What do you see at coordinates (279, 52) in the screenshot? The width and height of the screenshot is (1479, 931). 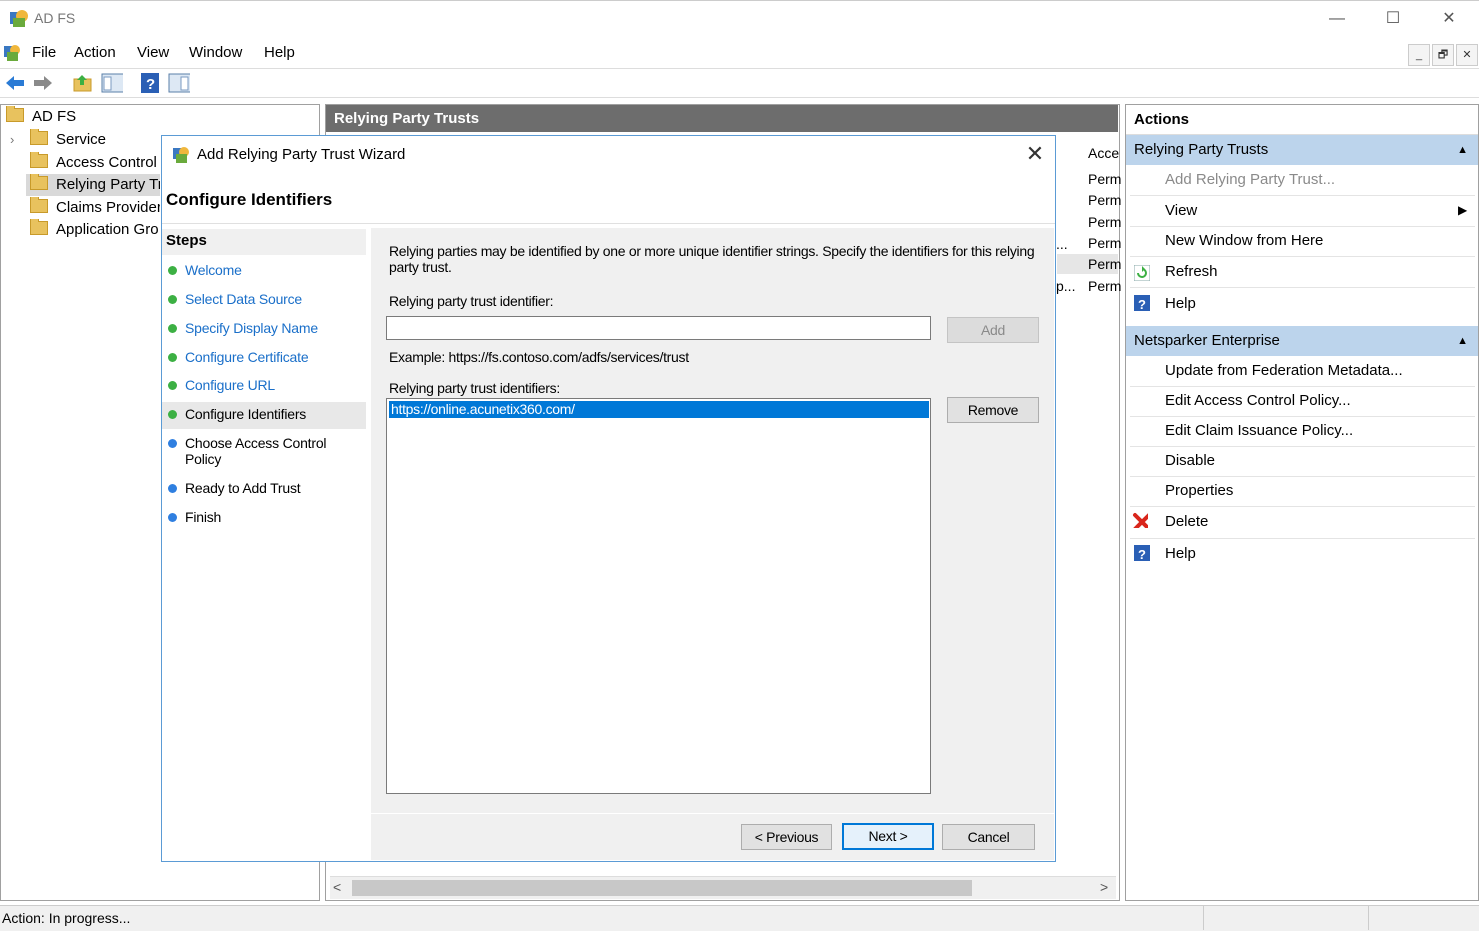 I see `menu-help: Help` at bounding box center [279, 52].